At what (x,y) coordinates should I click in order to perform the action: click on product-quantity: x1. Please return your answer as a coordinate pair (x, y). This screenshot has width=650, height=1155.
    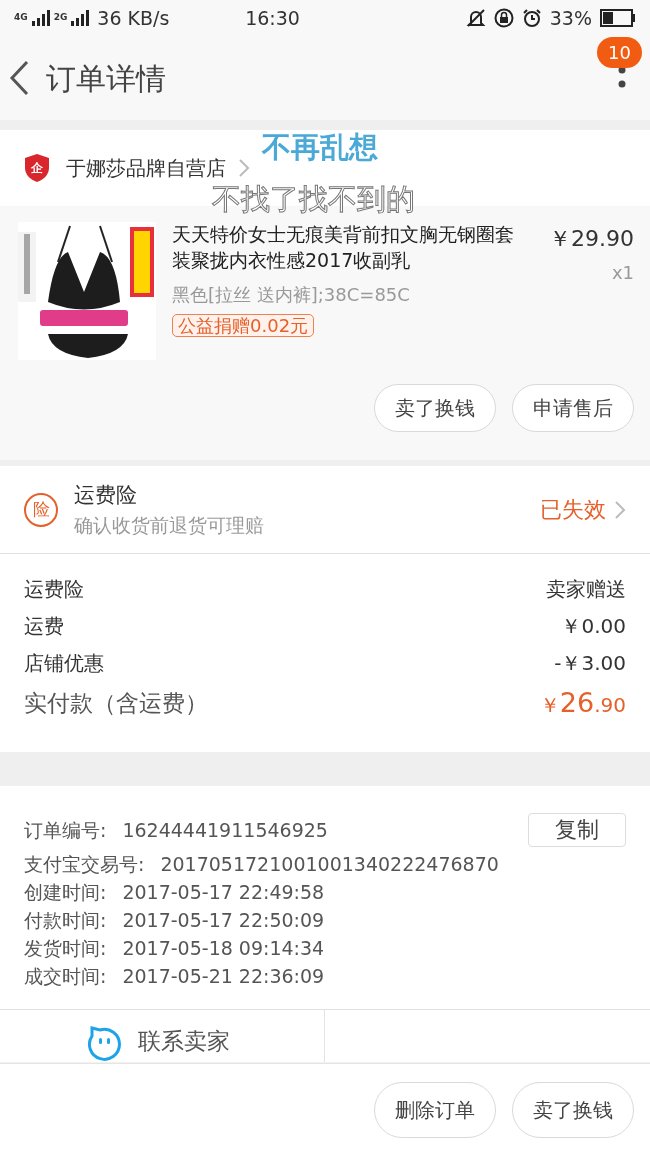
    Looking at the image, I should click on (622, 273).